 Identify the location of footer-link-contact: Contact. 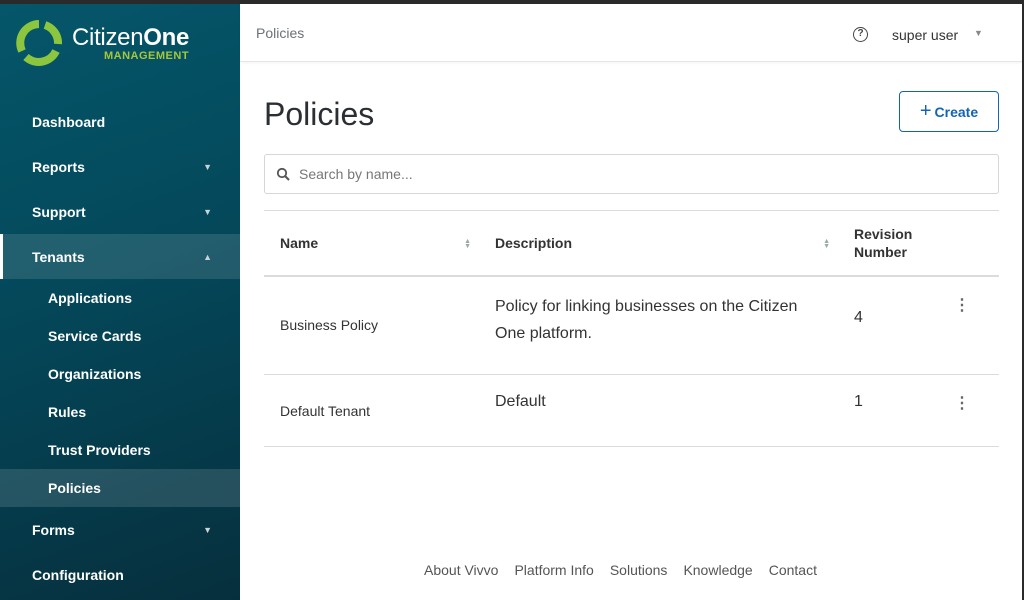
(793, 570).